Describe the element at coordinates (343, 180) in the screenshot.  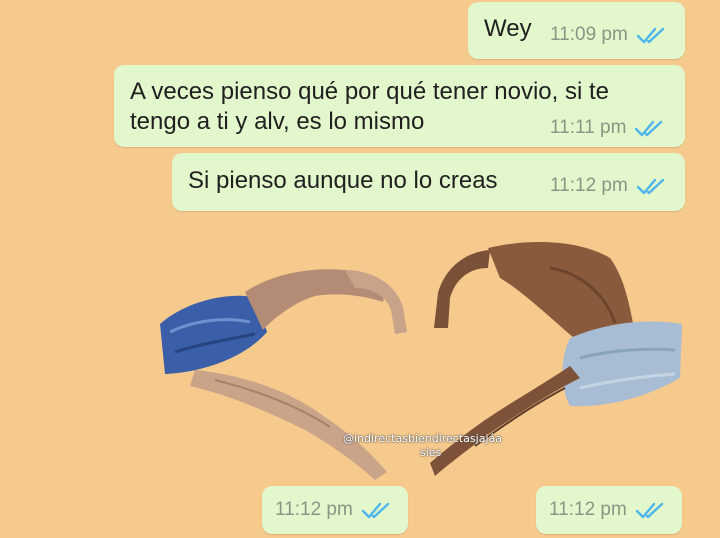
I see `message-text: Si pienso aunque no lo creas` at that location.